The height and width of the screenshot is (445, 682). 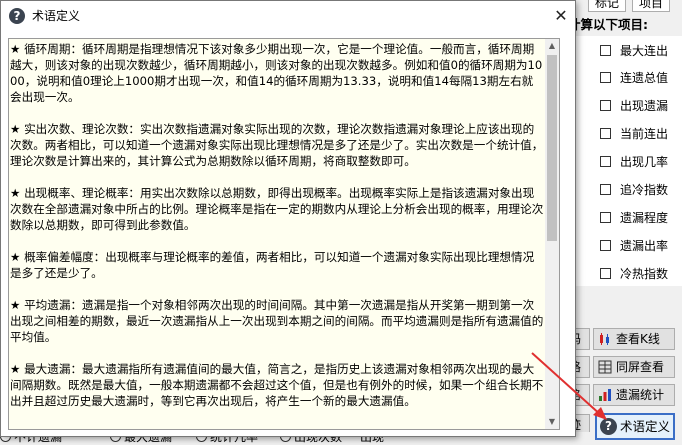 I want to click on candlestick-icon, so click(x=604, y=339).